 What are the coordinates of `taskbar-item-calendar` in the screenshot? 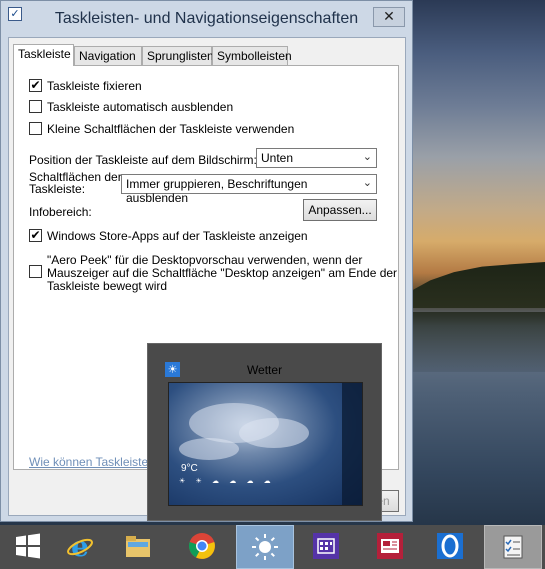 It's located at (327, 547).